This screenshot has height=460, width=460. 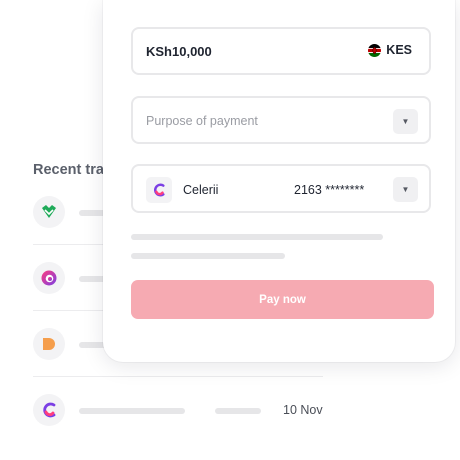 I want to click on amount-field: KSh10,000 KES, so click(x=281, y=51).